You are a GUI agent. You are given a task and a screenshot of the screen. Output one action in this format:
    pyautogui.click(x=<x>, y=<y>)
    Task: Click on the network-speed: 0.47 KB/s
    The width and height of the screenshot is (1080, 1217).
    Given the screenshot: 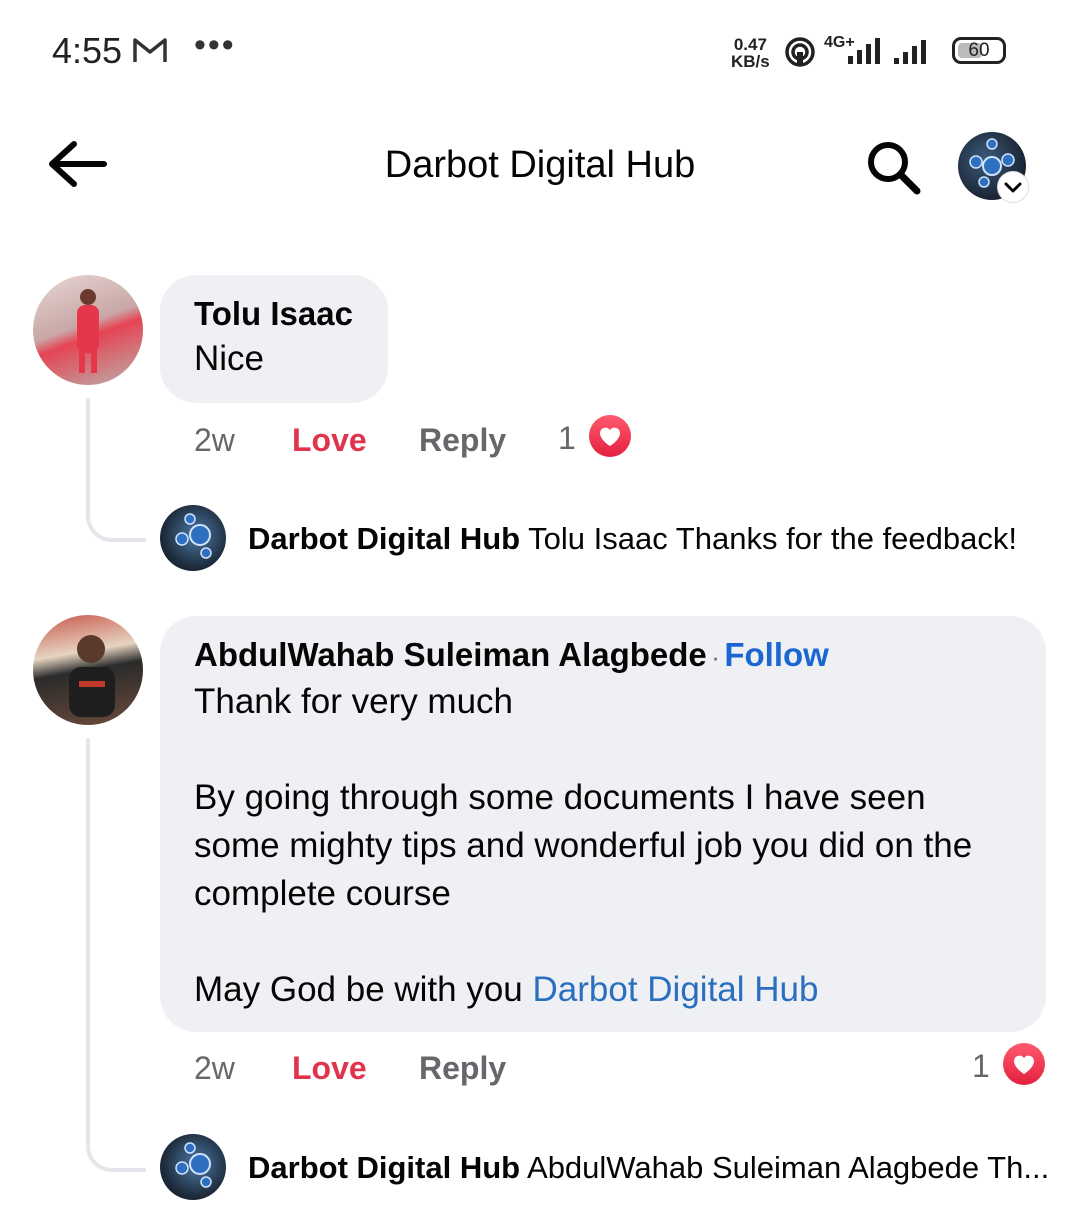 What is the action you would take?
    pyautogui.click(x=750, y=53)
    